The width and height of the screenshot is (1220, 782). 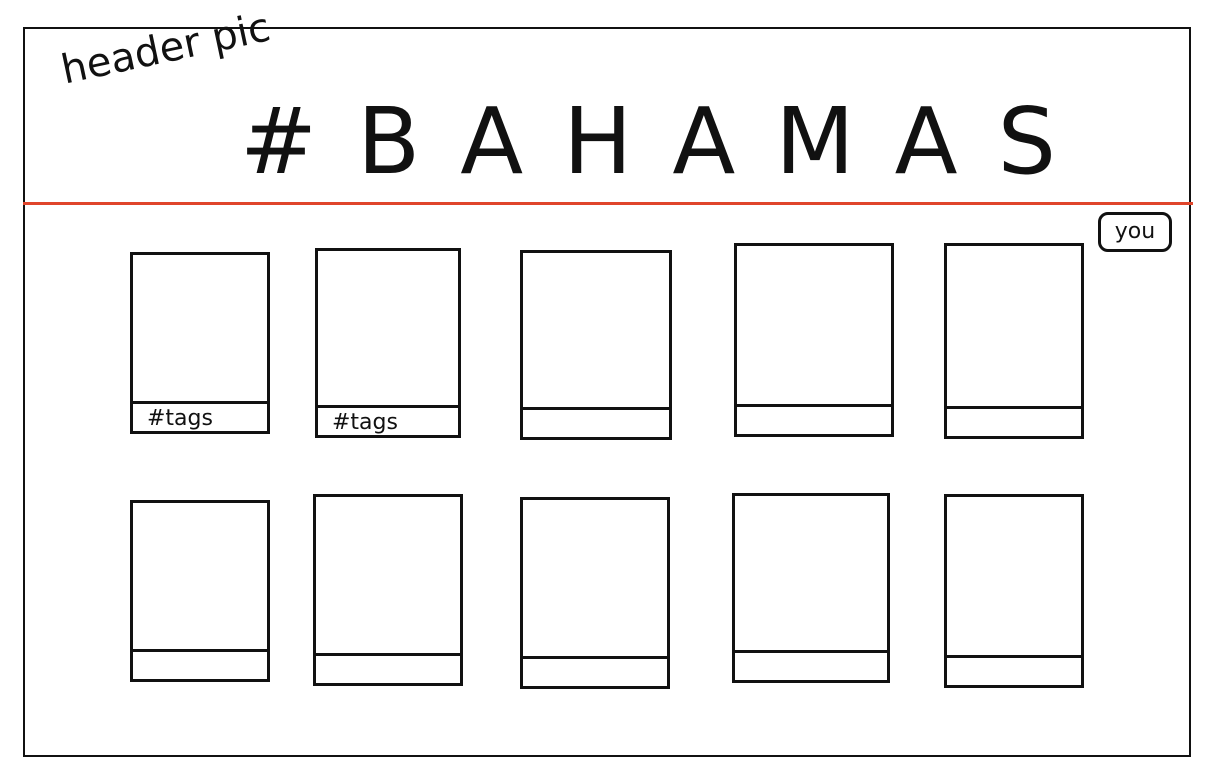 What do you see at coordinates (608, 203) in the screenshot?
I see `header-divider` at bounding box center [608, 203].